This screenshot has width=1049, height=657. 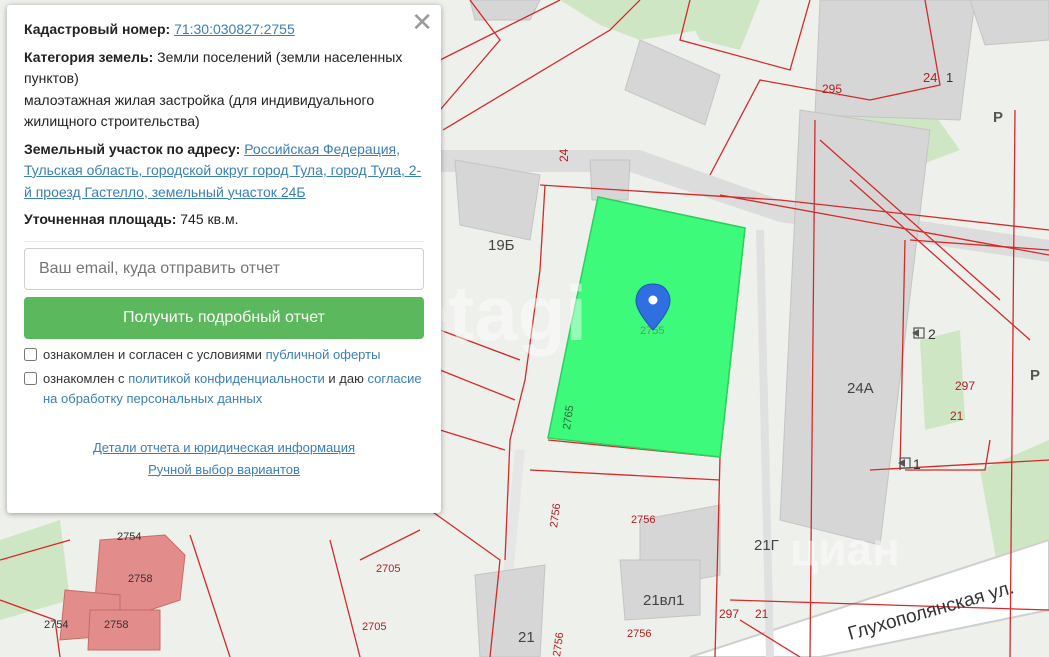 I want to click on public-offer-link: публичной оферты, so click(x=323, y=354).